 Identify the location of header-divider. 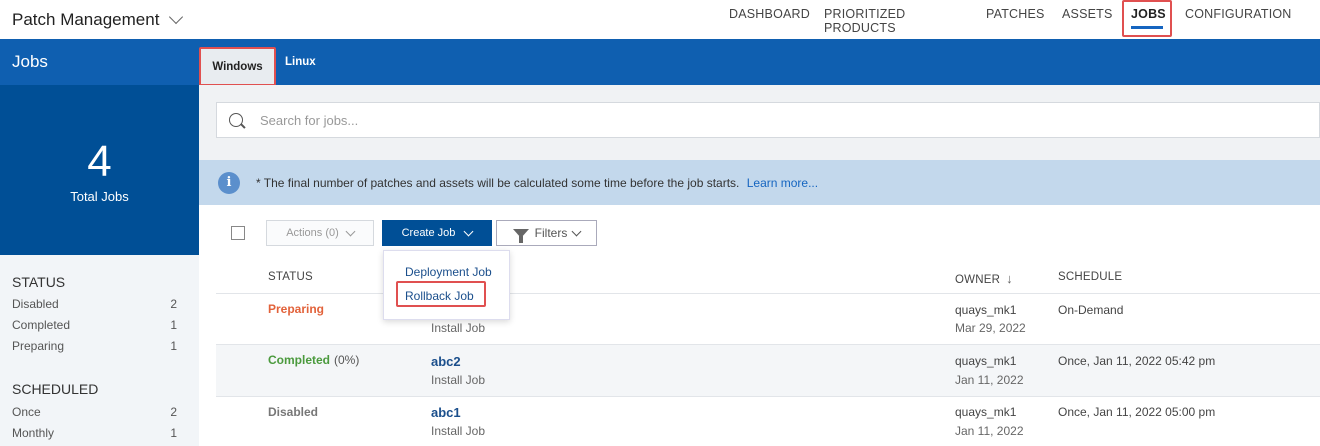
(768, 293).